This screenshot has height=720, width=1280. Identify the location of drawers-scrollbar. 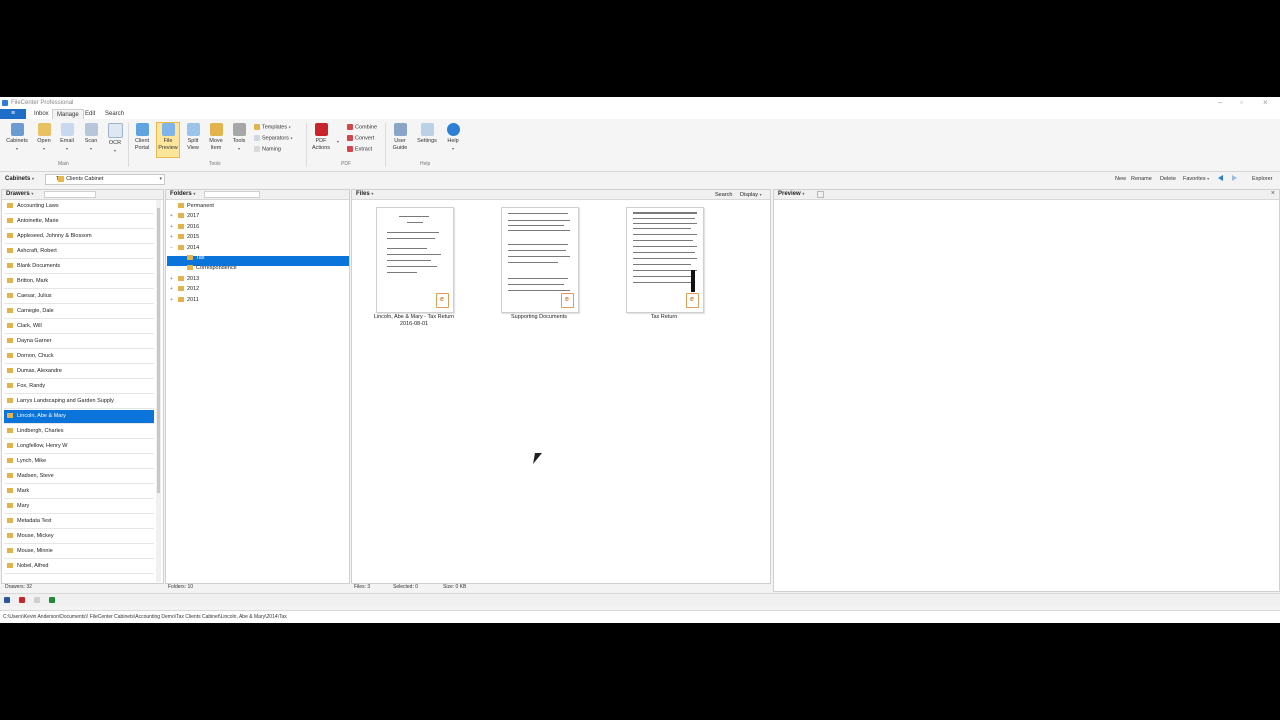
(158, 391).